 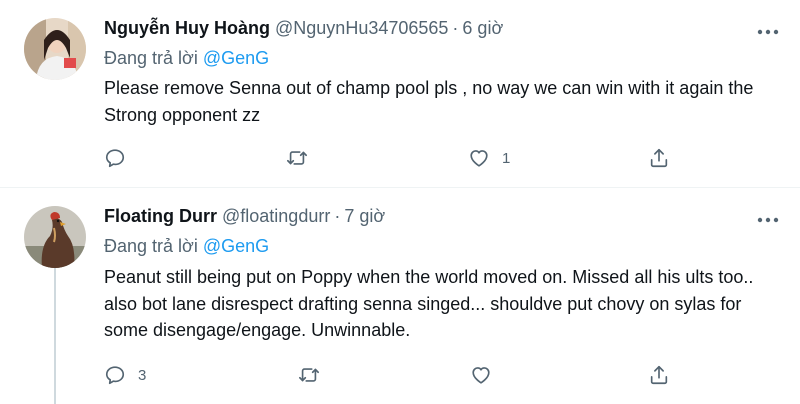 What do you see at coordinates (142, 375) in the screenshot?
I see `reply-count: 3` at bounding box center [142, 375].